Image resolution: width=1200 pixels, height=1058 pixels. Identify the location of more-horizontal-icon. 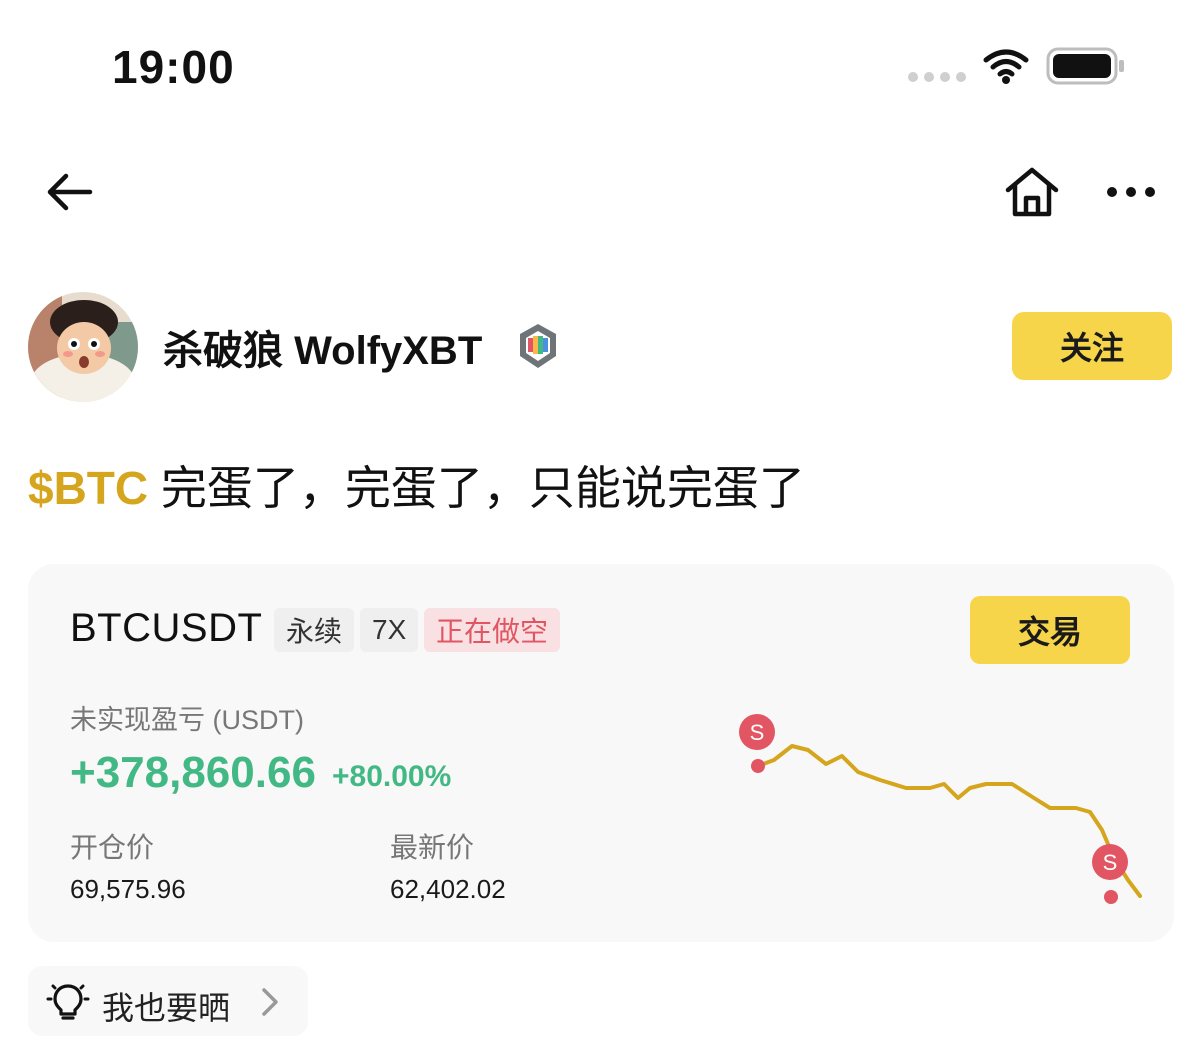
(1131, 192).